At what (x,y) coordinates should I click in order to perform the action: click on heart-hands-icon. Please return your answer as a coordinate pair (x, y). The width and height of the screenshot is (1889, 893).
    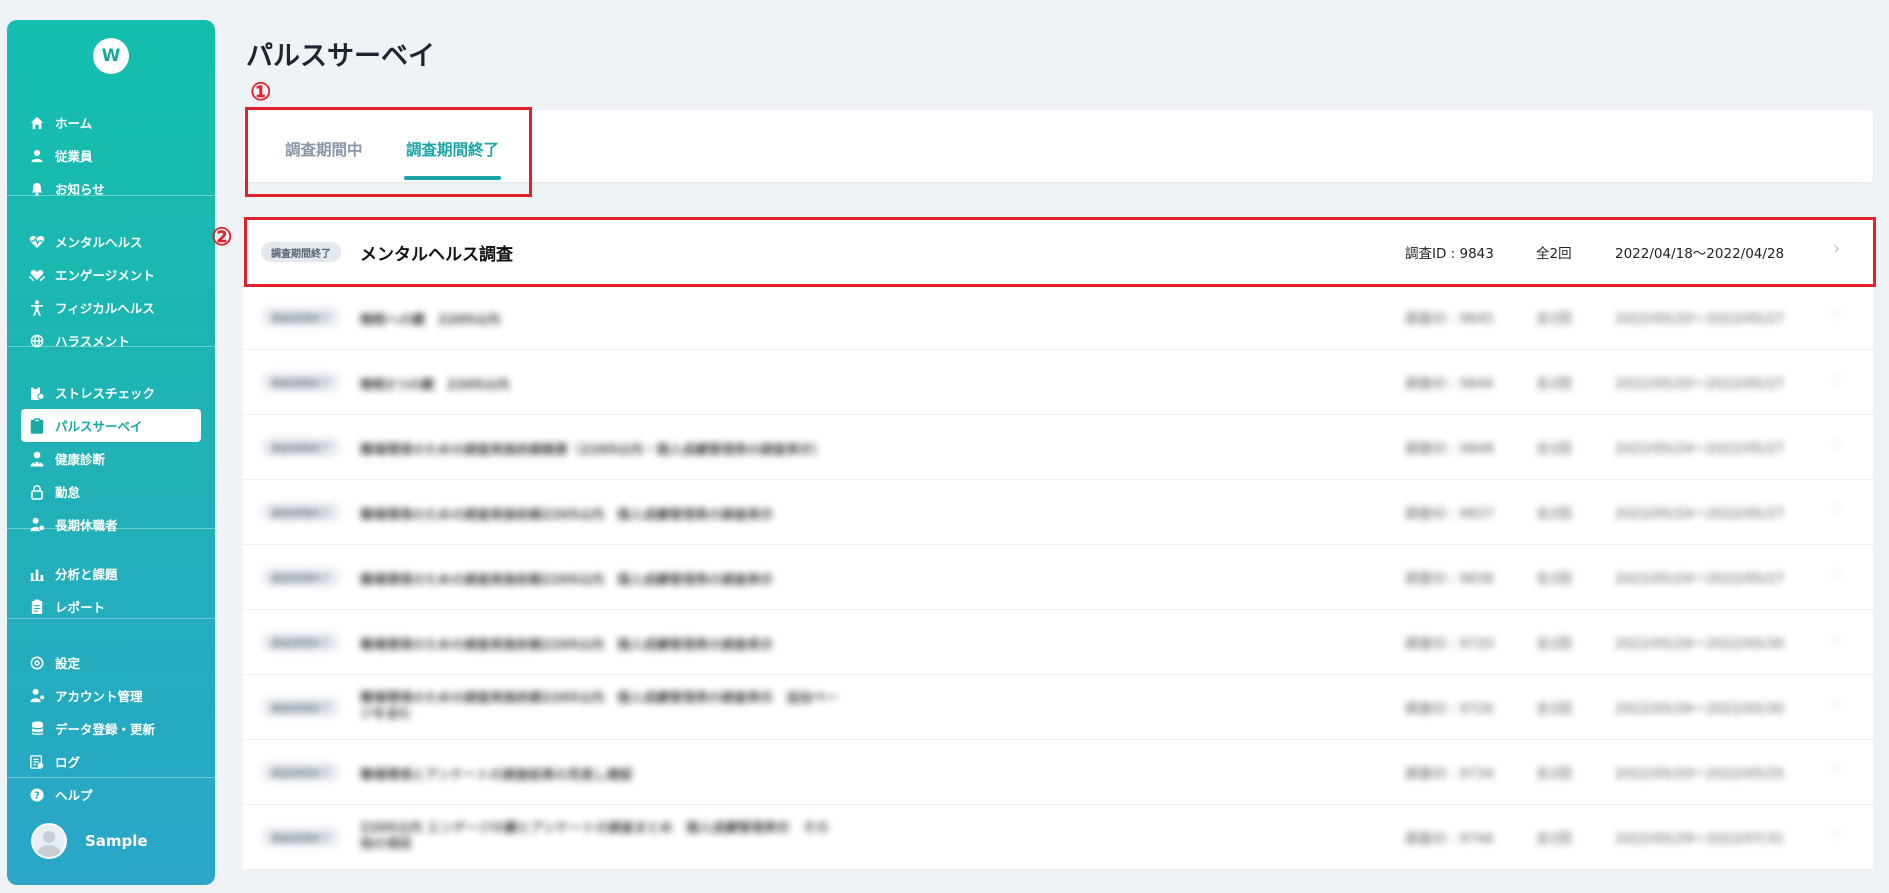
    Looking at the image, I should click on (37, 275).